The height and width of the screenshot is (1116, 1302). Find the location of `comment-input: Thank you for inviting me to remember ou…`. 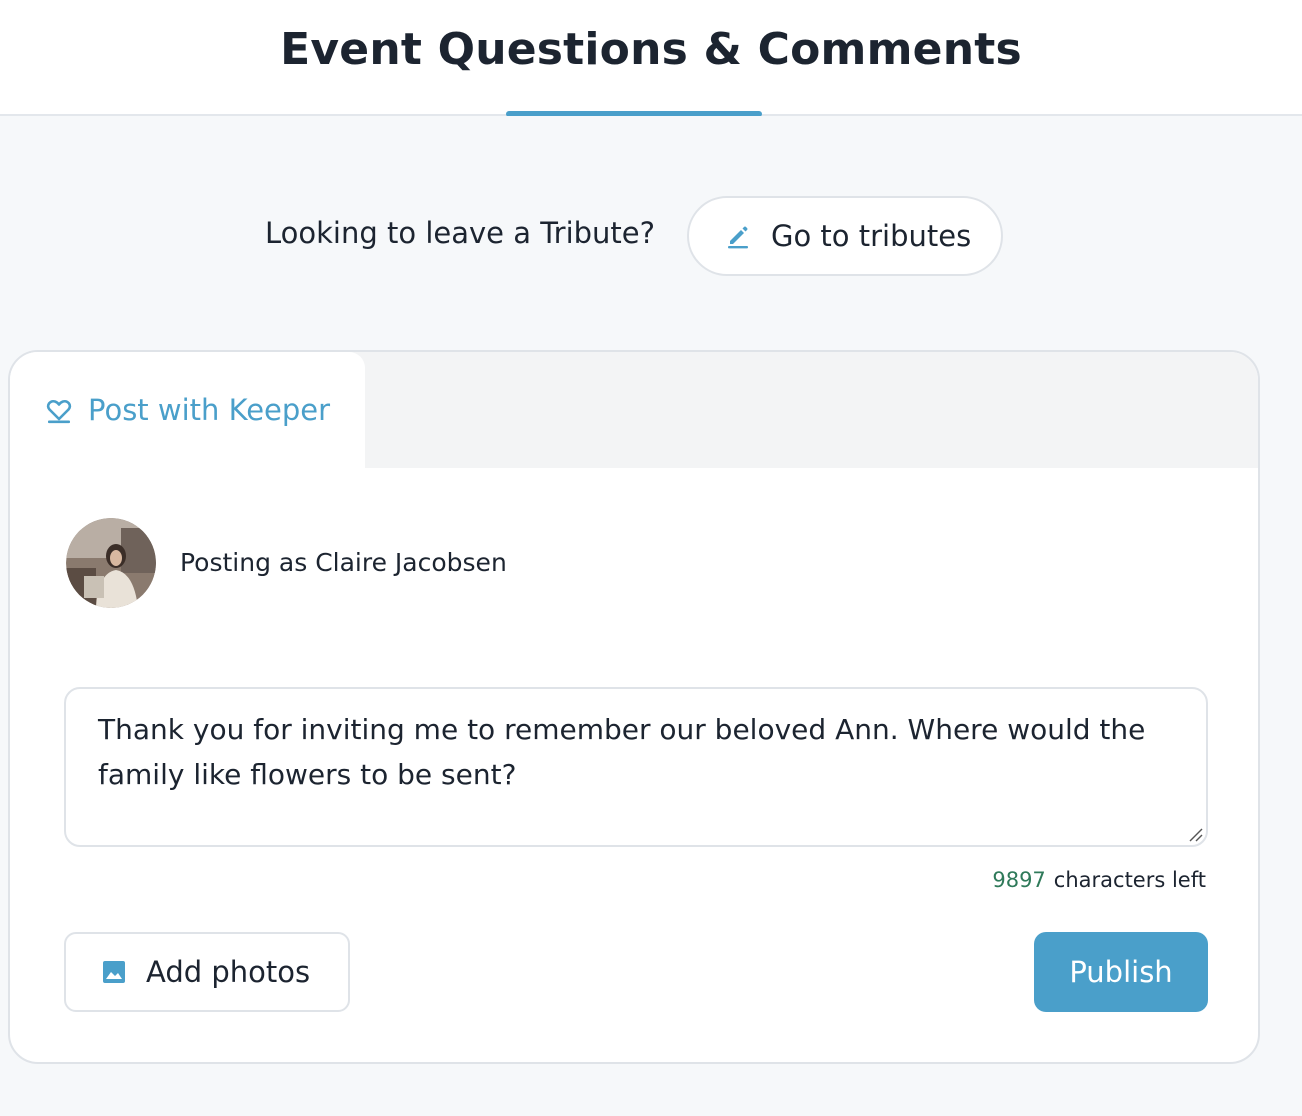

comment-input: Thank you for inviting me to remember ou… is located at coordinates (636, 767).